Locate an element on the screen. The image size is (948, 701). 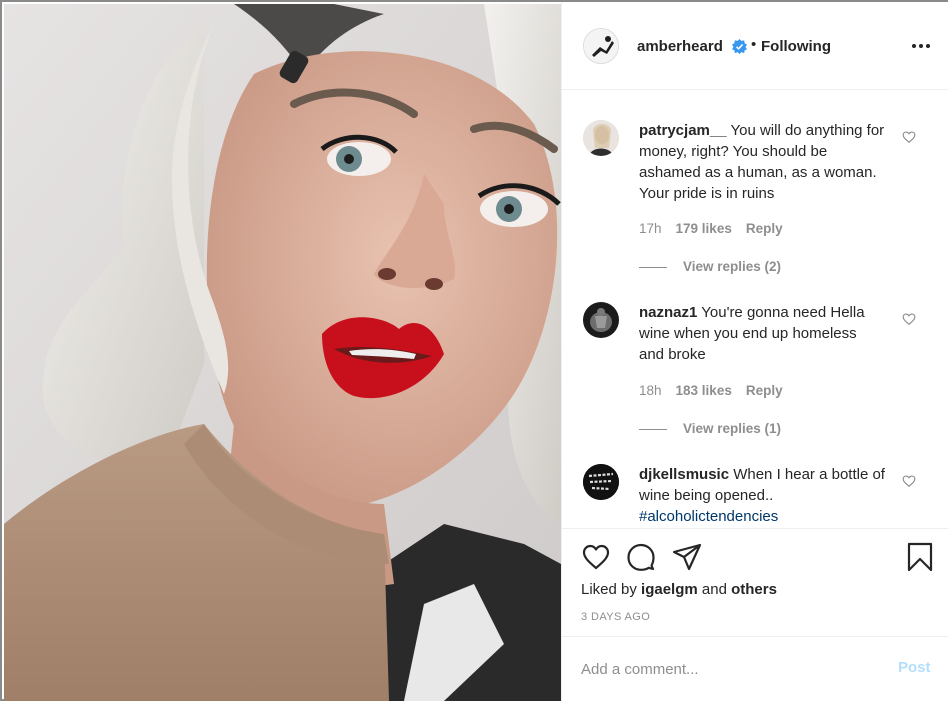
liked-by-and: and is located at coordinates (714, 589).